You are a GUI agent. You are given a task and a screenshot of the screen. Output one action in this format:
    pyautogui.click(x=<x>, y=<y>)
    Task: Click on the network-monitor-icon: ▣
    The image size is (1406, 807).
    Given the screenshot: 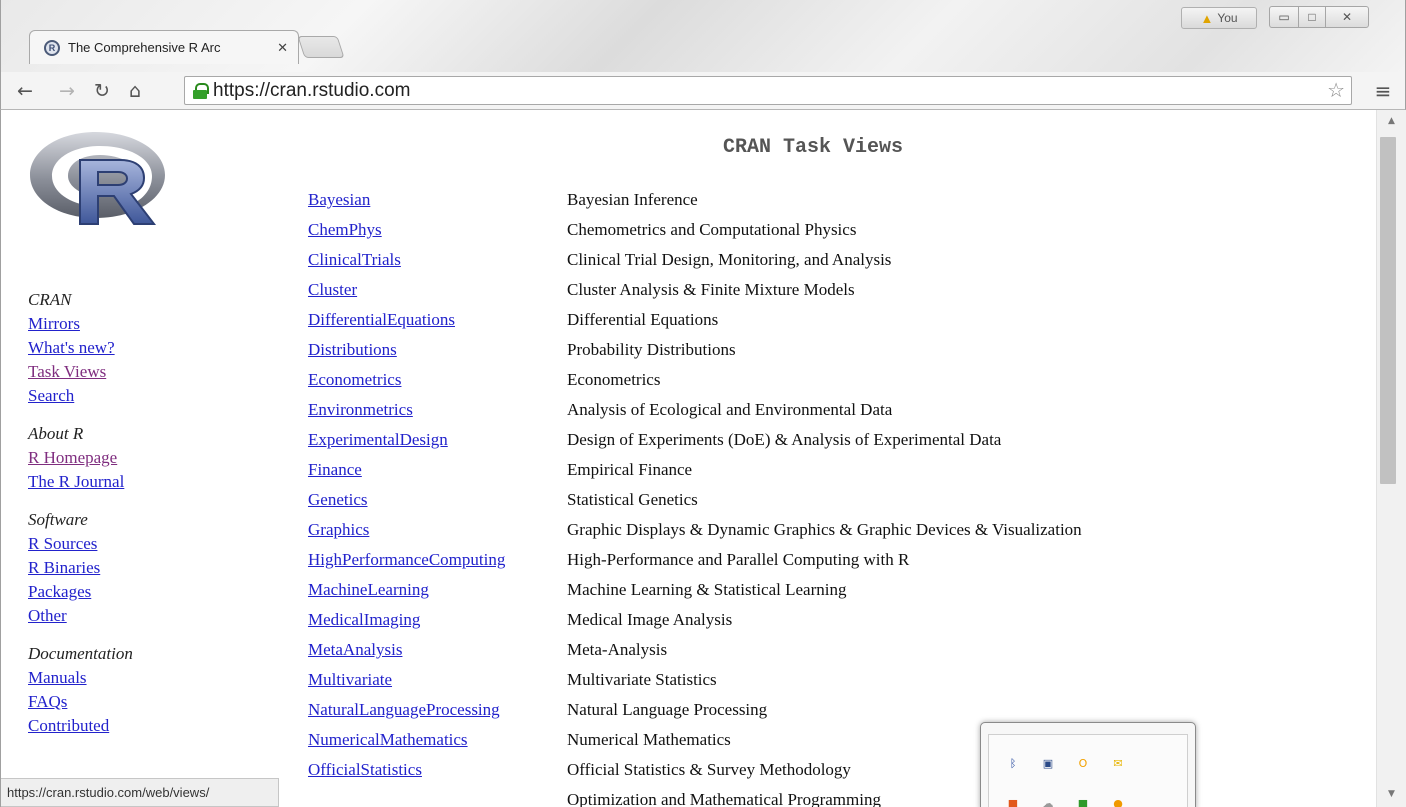 What is the action you would take?
    pyautogui.click(x=1048, y=763)
    